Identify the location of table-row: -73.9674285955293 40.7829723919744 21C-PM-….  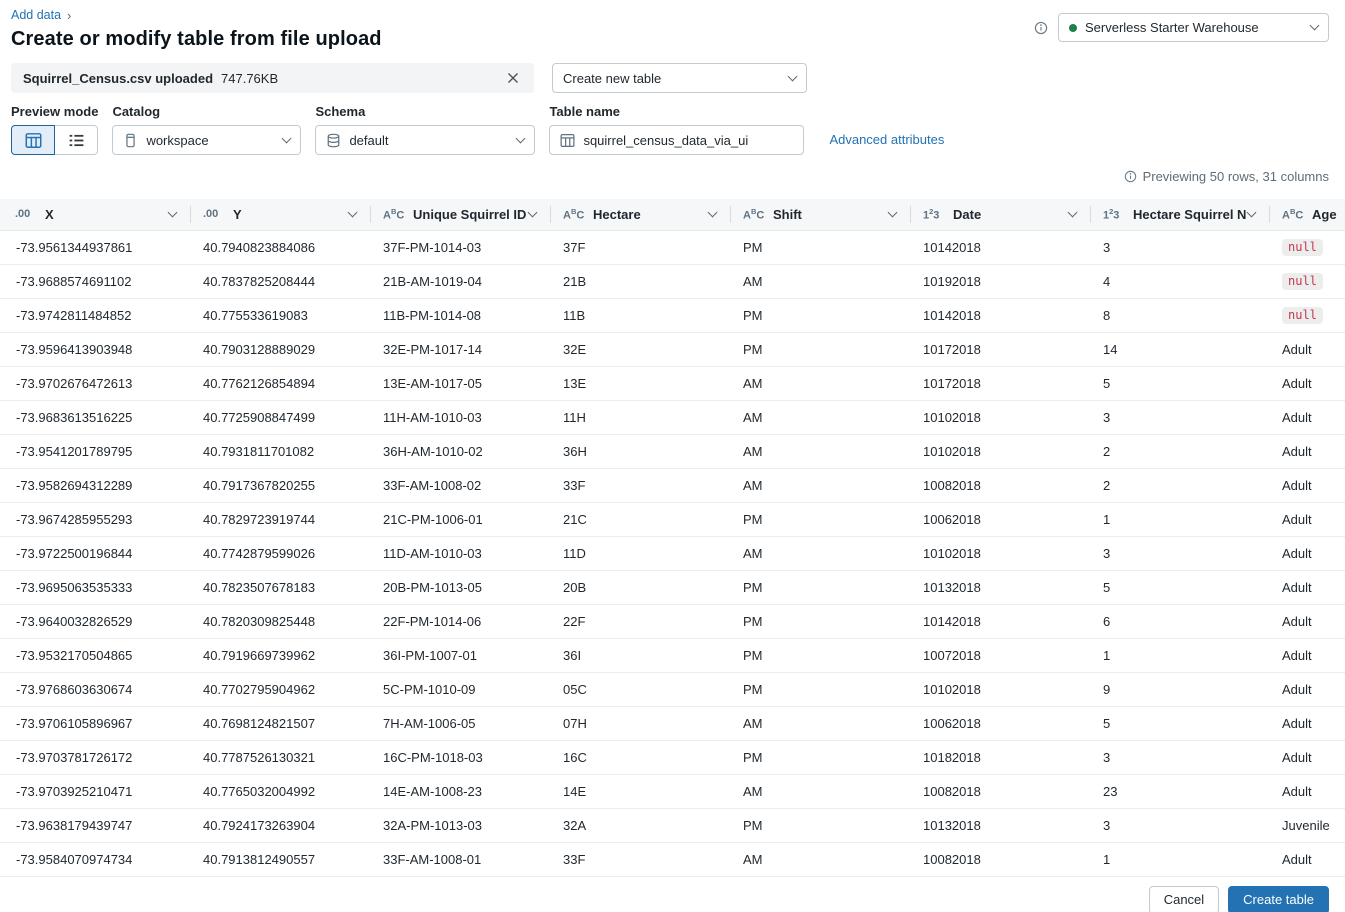
(672, 519).